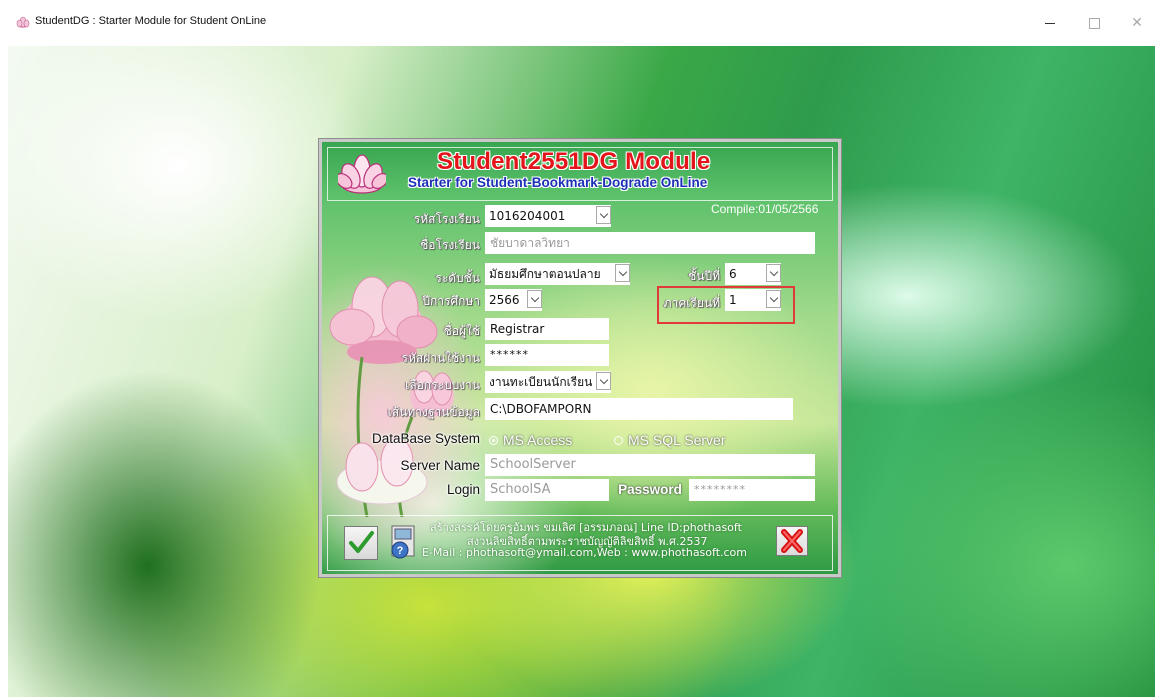 The width and height of the screenshot is (1155, 697). What do you see at coordinates (547, 355) in the screenshot?
I see `password-field: ******` at bounding box center [547, 355].